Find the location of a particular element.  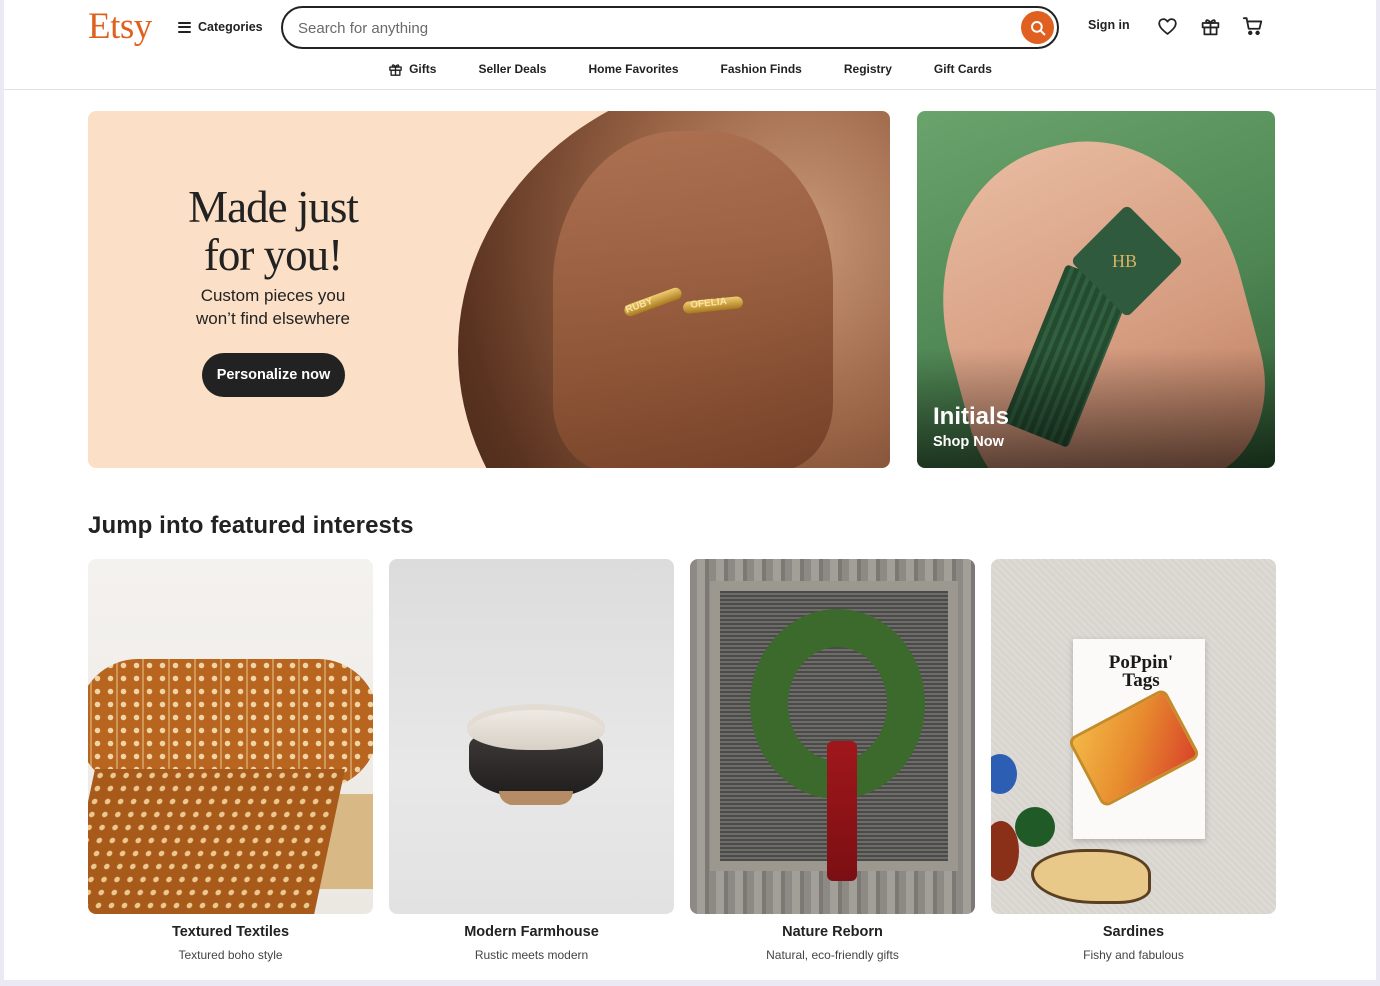

blue-disc is located at coordinates (1004, 774).